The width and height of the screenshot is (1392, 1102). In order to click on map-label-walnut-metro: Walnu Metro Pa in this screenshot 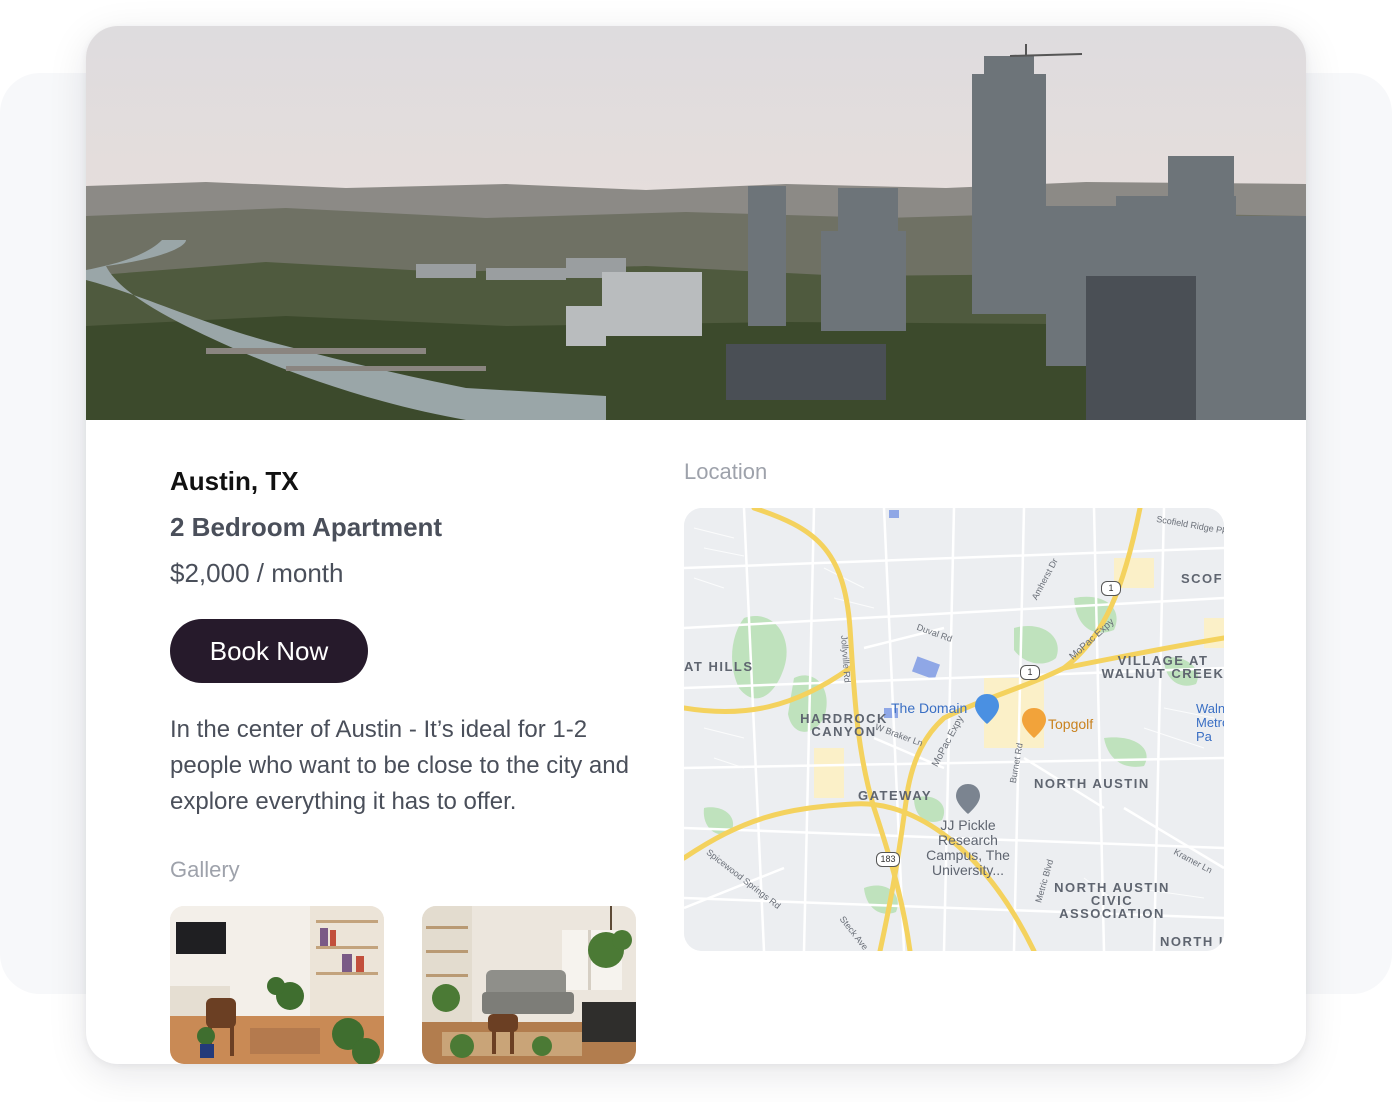, I will do `click(1210, 722)`.